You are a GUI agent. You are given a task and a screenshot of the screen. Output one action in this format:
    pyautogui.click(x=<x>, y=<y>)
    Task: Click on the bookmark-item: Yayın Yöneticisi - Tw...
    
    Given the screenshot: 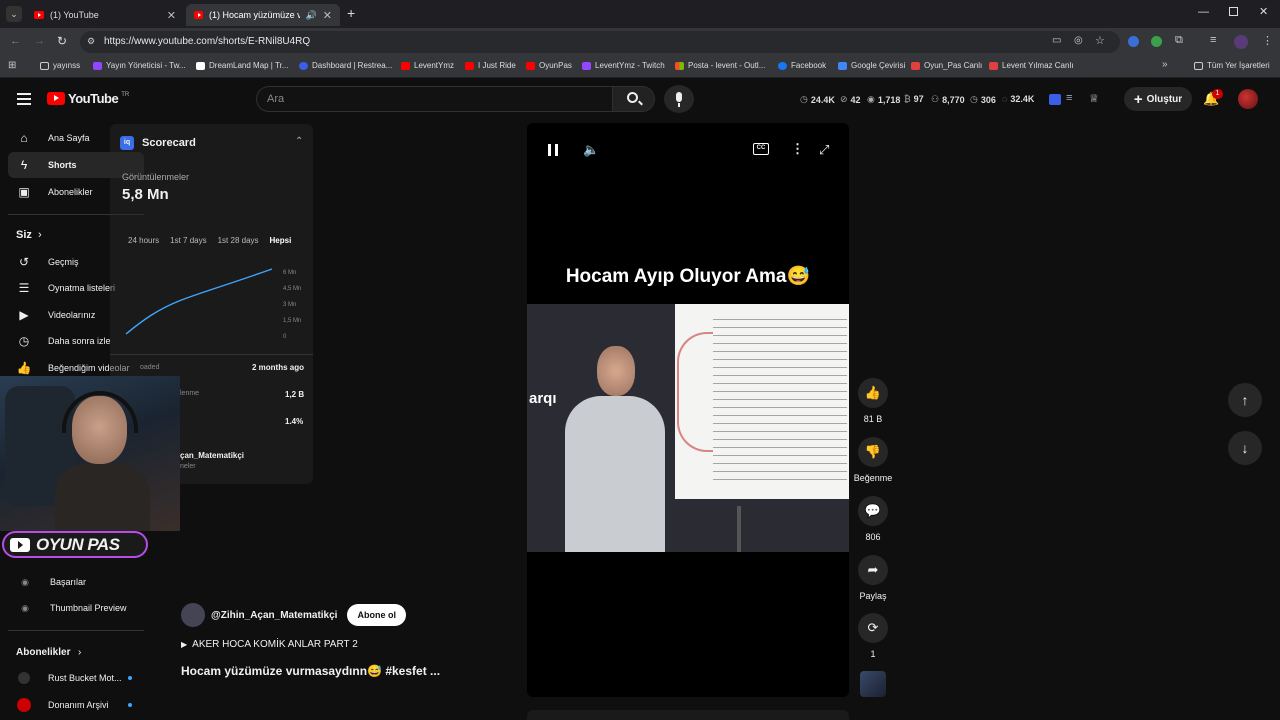 What is the action you would take?
    pyautogui.click(x=139, y=65)
    